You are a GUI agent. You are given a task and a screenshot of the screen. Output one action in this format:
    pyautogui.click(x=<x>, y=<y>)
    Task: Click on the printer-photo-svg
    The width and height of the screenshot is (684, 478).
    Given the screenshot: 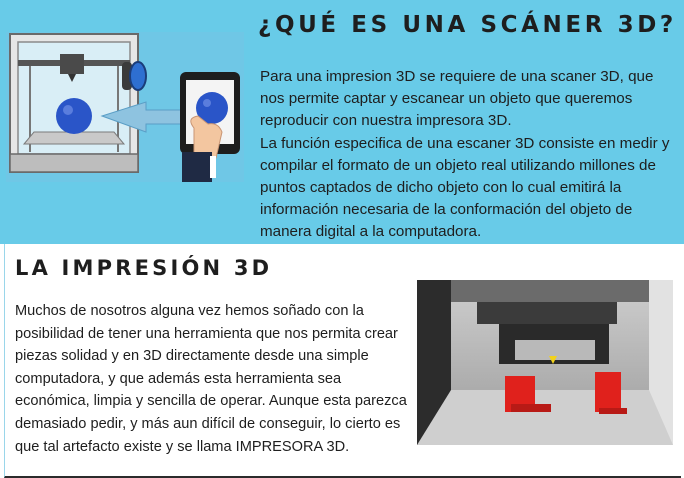 What is the action you would take?
    pyautogui.click(x=545, y=362)
    